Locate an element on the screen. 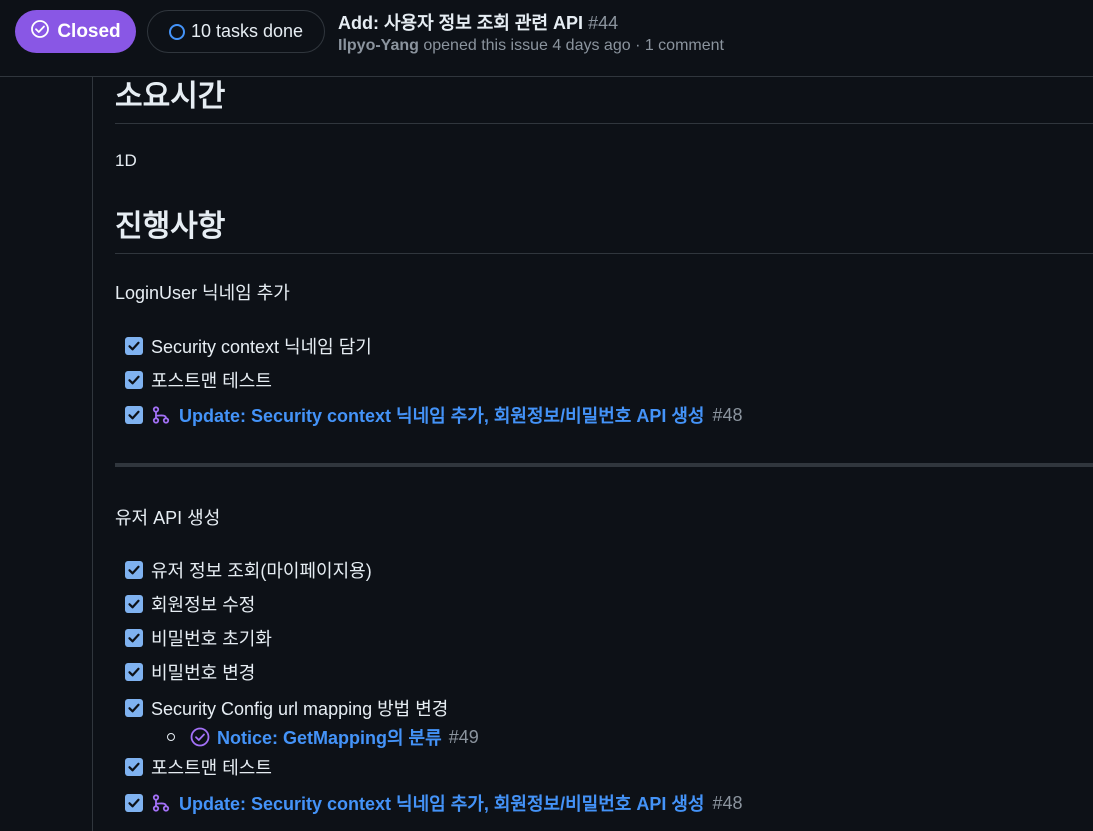  timeline-rail is located at coordinates (92, 454).